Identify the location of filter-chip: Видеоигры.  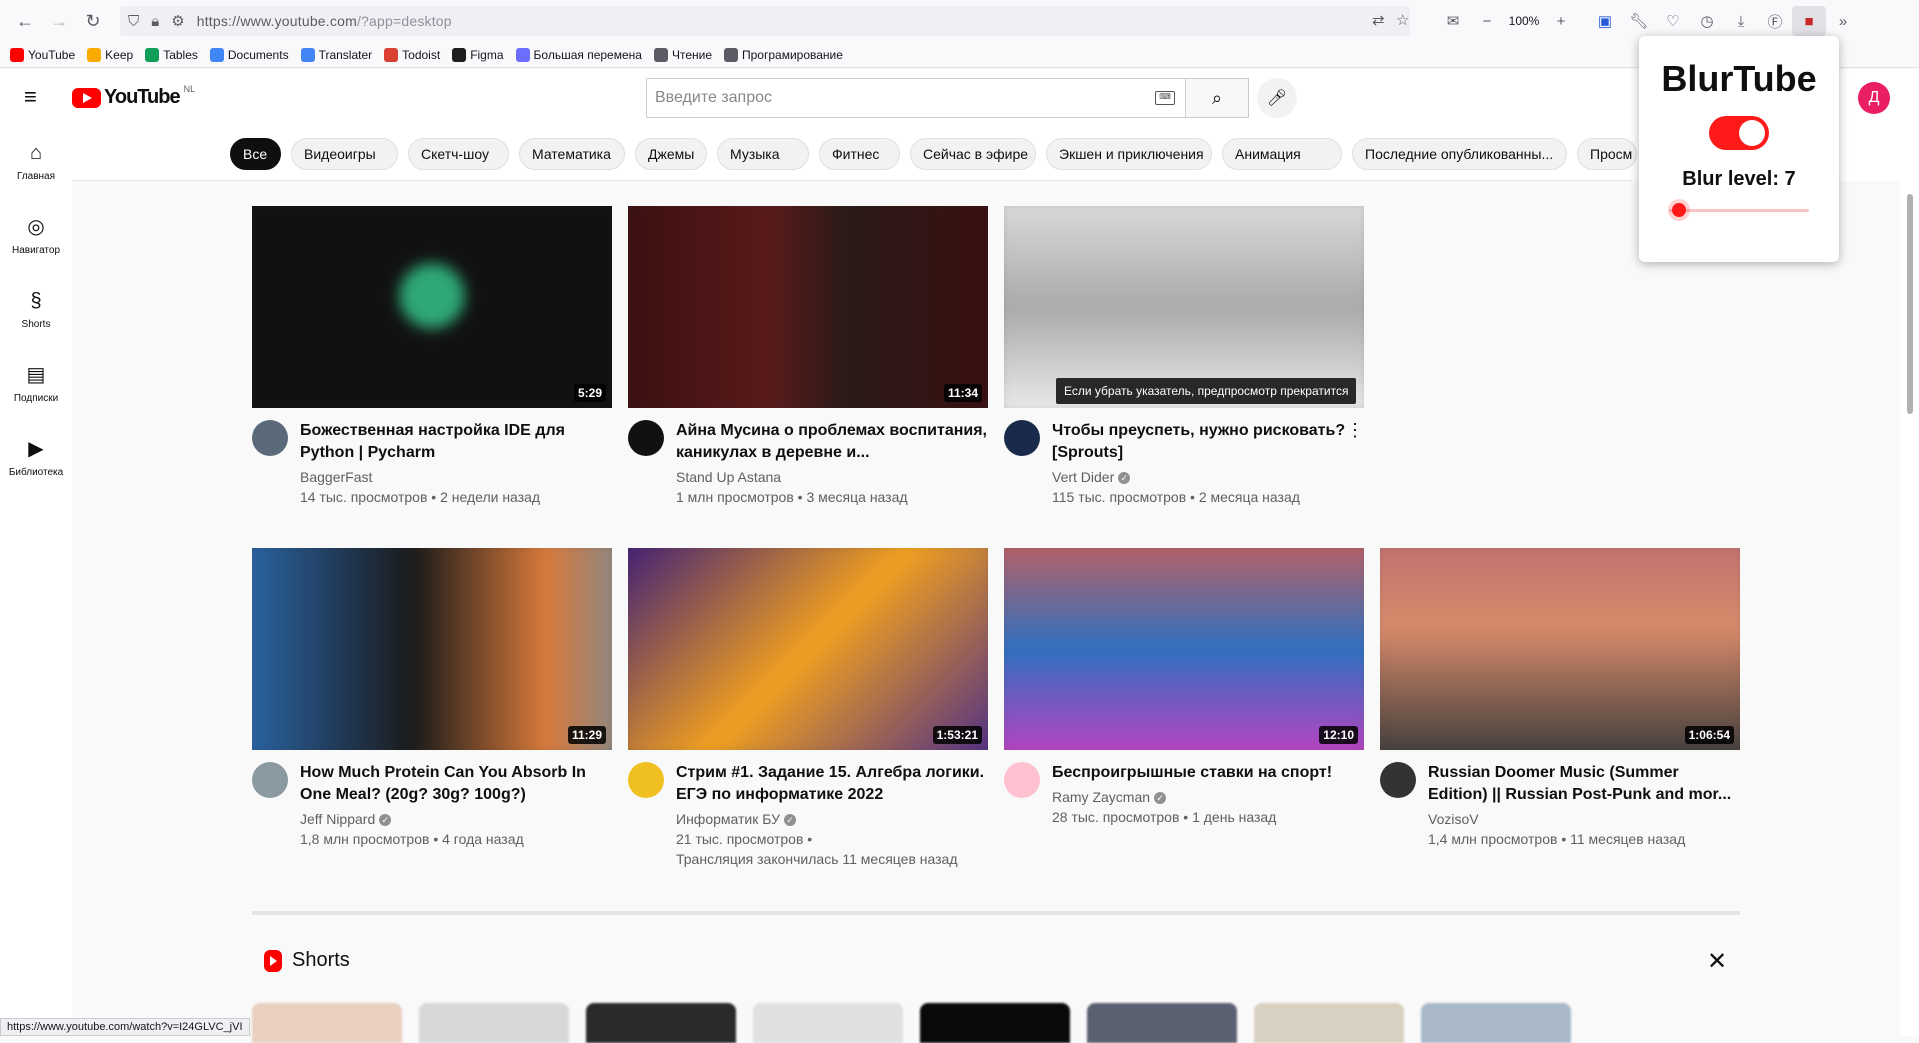
(344, 154).